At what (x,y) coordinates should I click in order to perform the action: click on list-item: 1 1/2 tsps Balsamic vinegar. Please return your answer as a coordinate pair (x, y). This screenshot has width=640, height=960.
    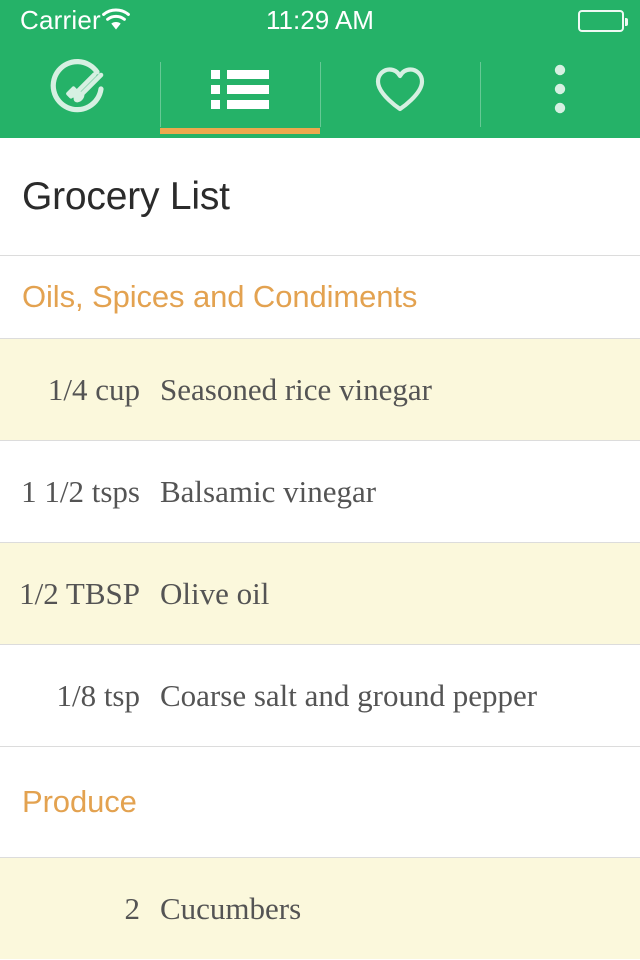
    Looking at the image, I should click on (320, 491).